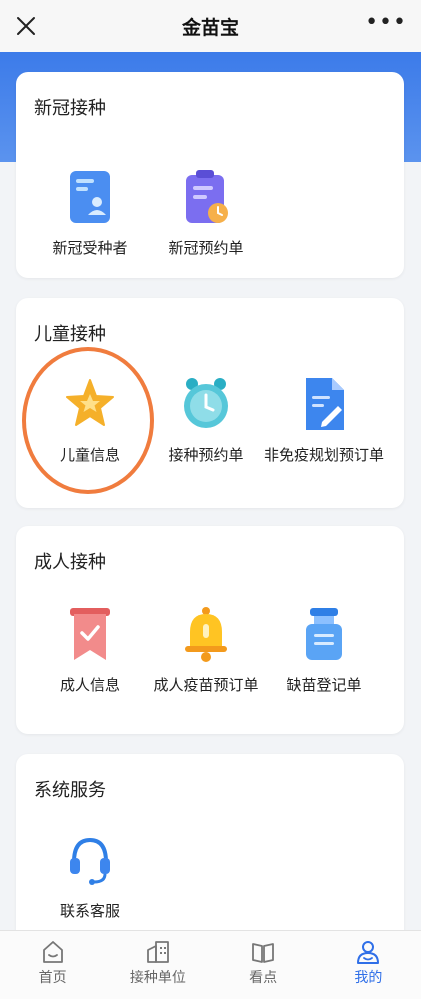  I want to click on adult-vaccine-order-button: 成人疫苗预订单, so click(206, 650).